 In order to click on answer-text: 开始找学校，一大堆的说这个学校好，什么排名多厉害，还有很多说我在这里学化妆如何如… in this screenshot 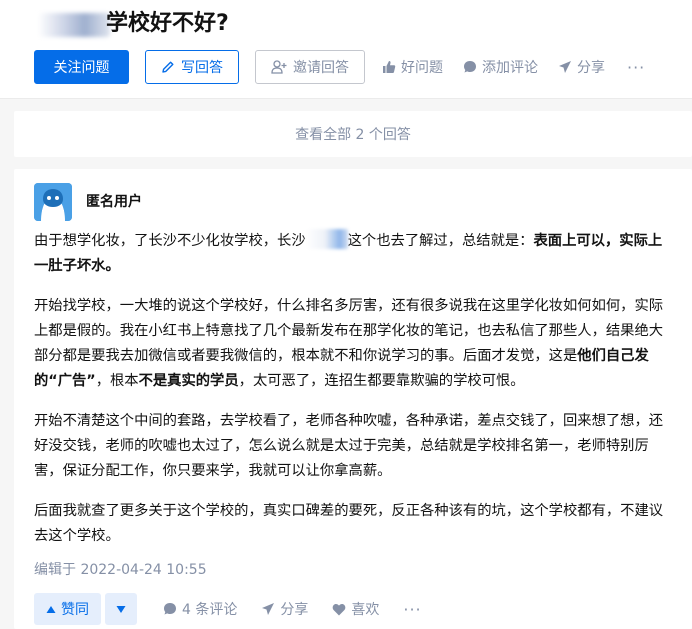, I will do `click(349, 331)`.